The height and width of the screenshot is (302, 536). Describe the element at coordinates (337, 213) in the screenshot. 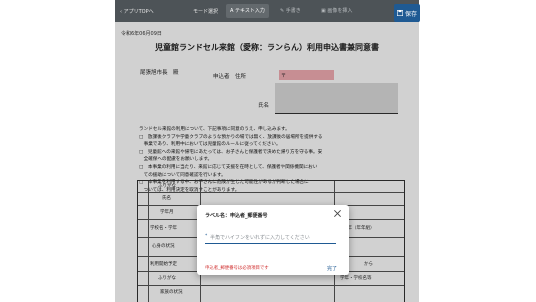

I see `close-icon` at that location.